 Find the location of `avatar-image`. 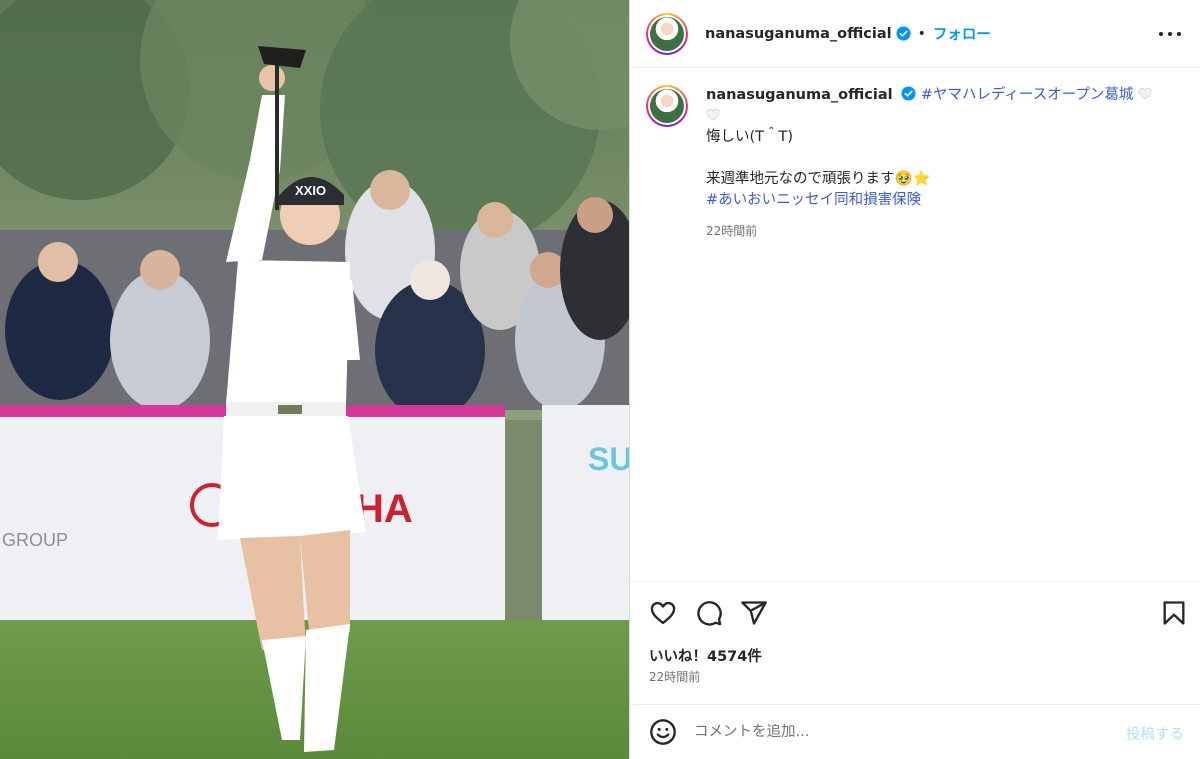

avatar-image is located at coordinates (667, 33).